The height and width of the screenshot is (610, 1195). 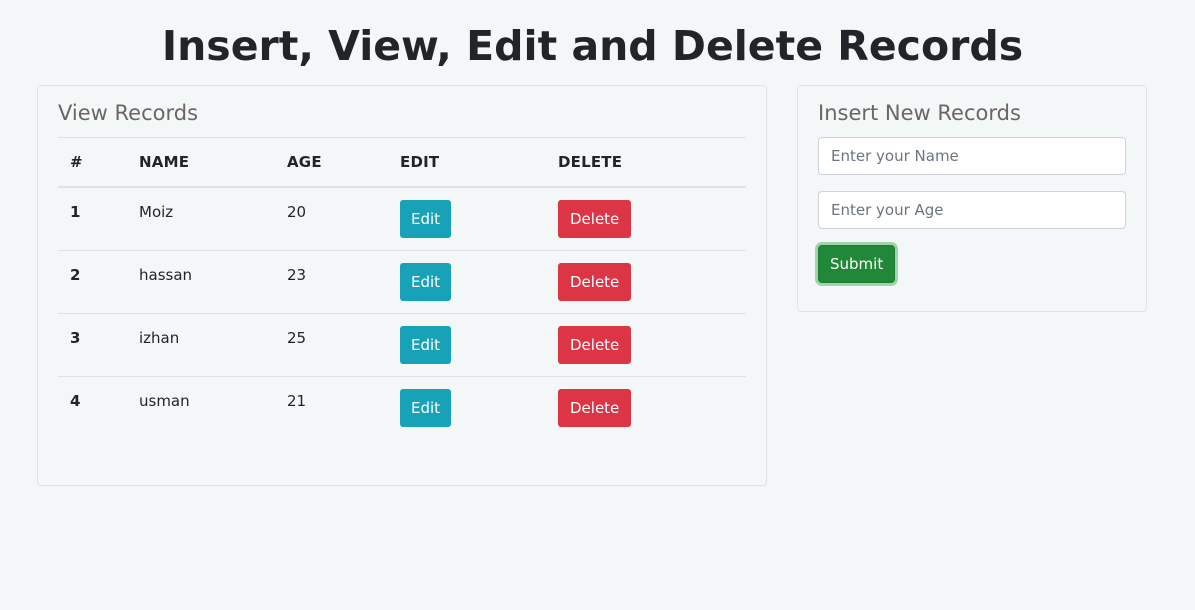 I want to click on row-index: 4, so click(x=75, y=401).